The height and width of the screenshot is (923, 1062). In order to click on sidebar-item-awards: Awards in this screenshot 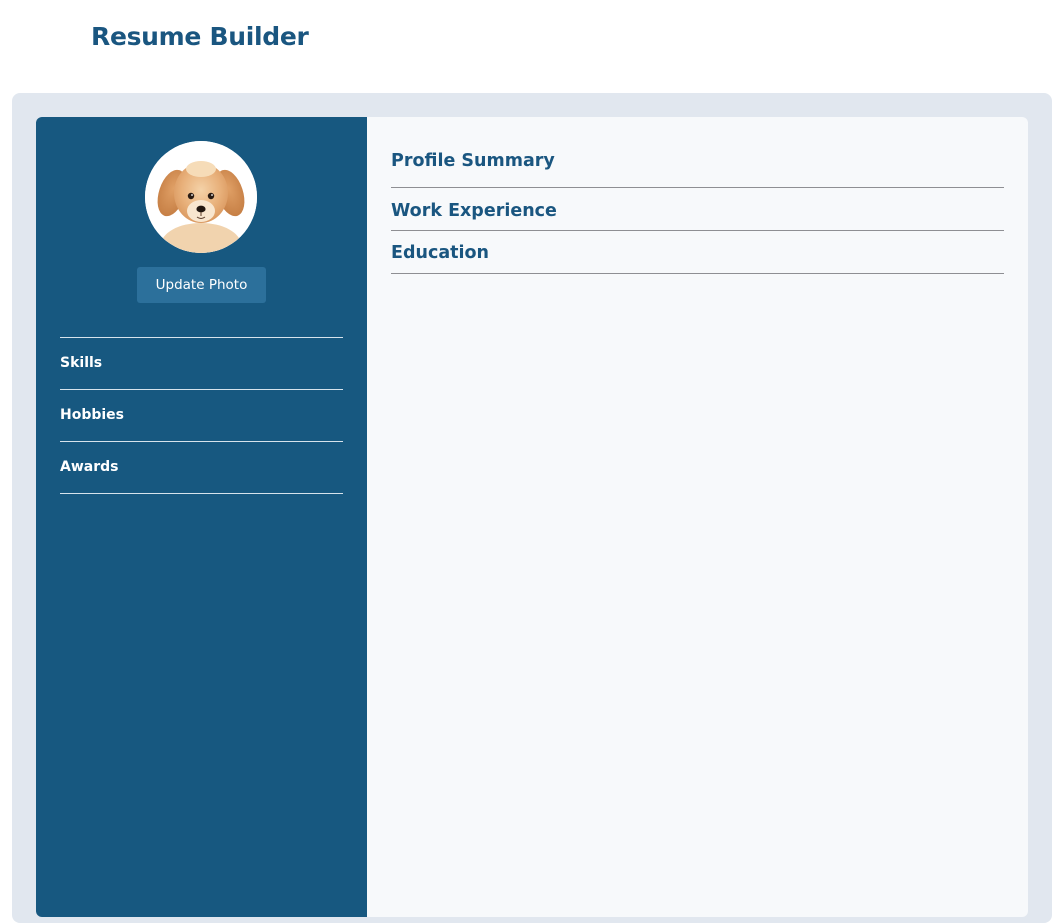, I will do `click(201, 468)`.